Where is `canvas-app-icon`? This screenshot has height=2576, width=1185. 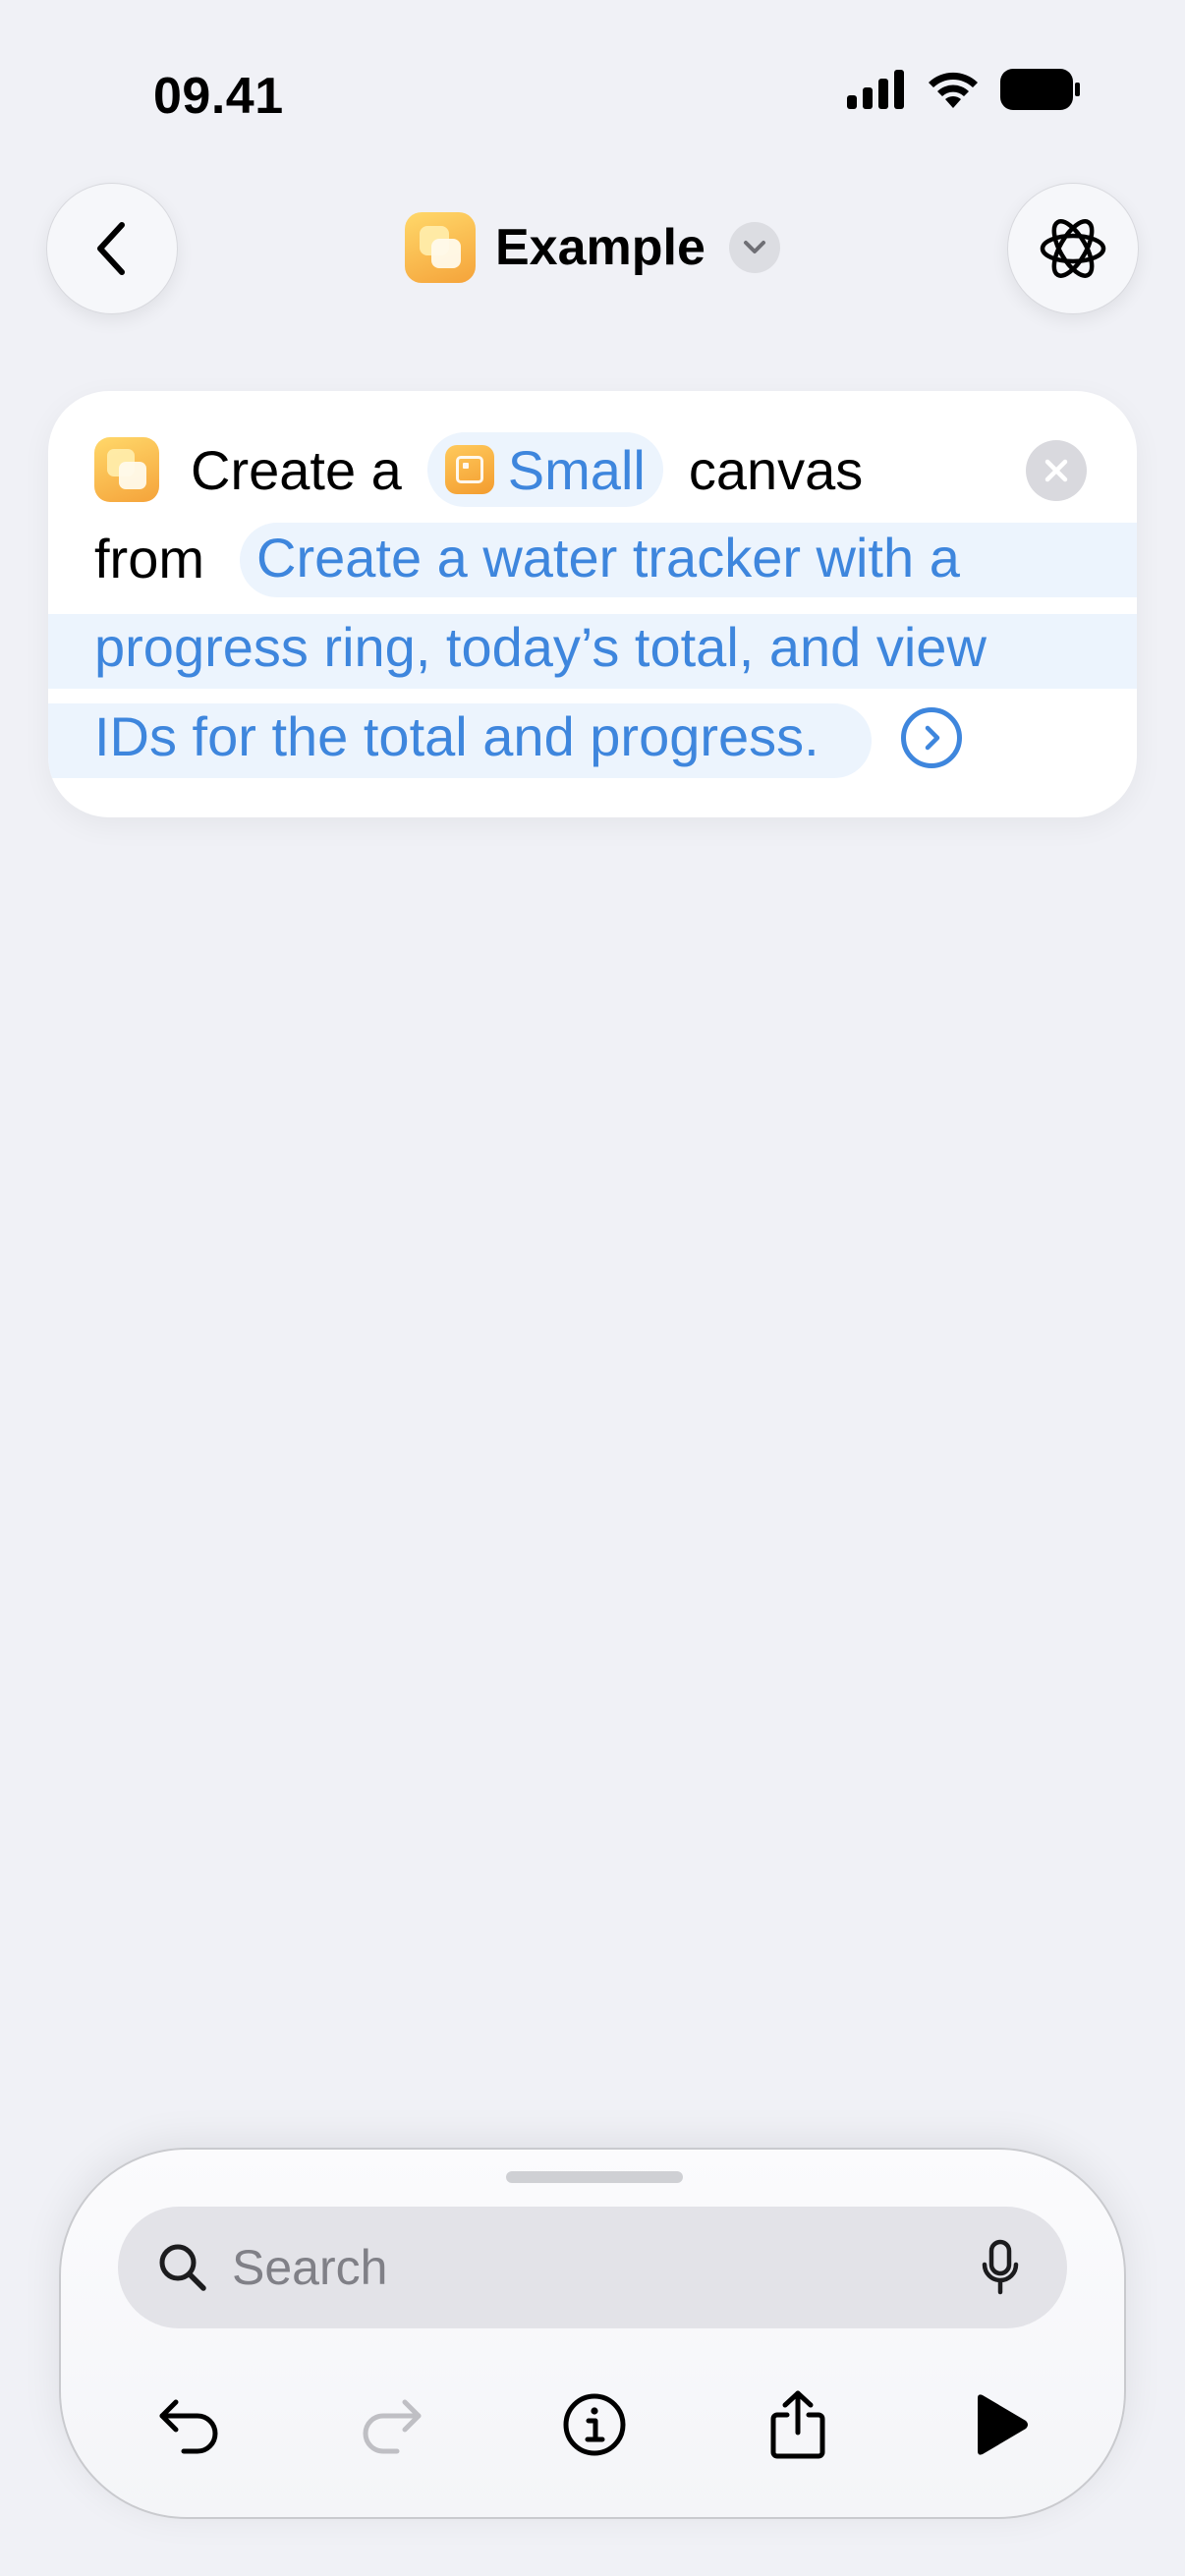
canvas-app-icon is located at coordinates (127, 469).